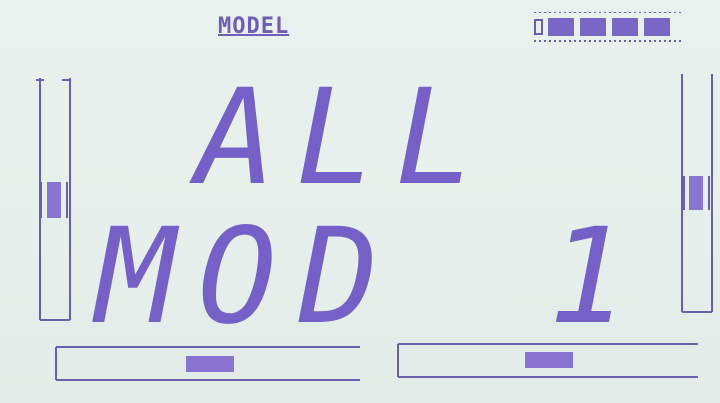 The height and width of the screenshot is (403, 720). What do you see at coordinates (587, 277) in the screenshot?
I see `display-line-2-right: 1` at bounding box center [587, 277].